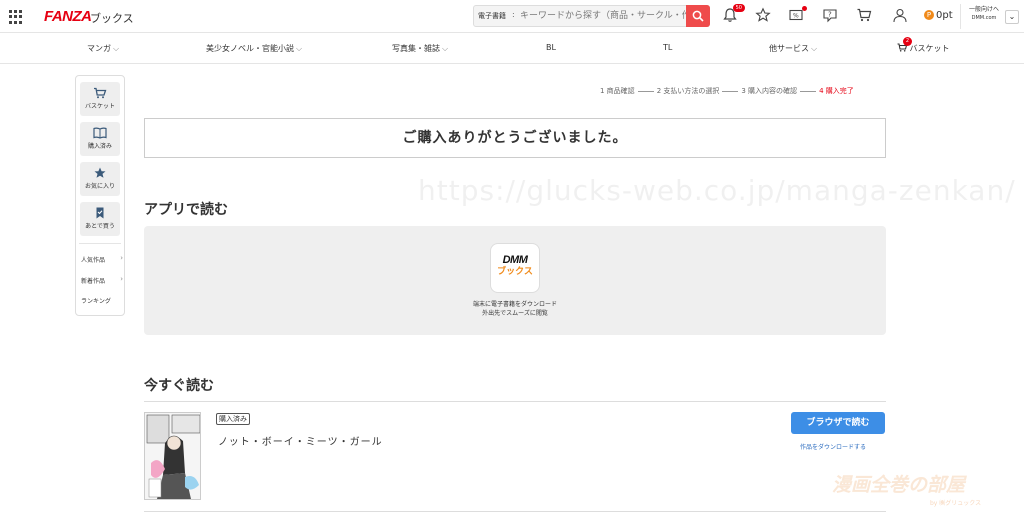 This screenshot has height=513, width=1024. Describe the element at coordinates (617, 91) in the screenshot. I see `step-1: 1 商品確認` at that location.